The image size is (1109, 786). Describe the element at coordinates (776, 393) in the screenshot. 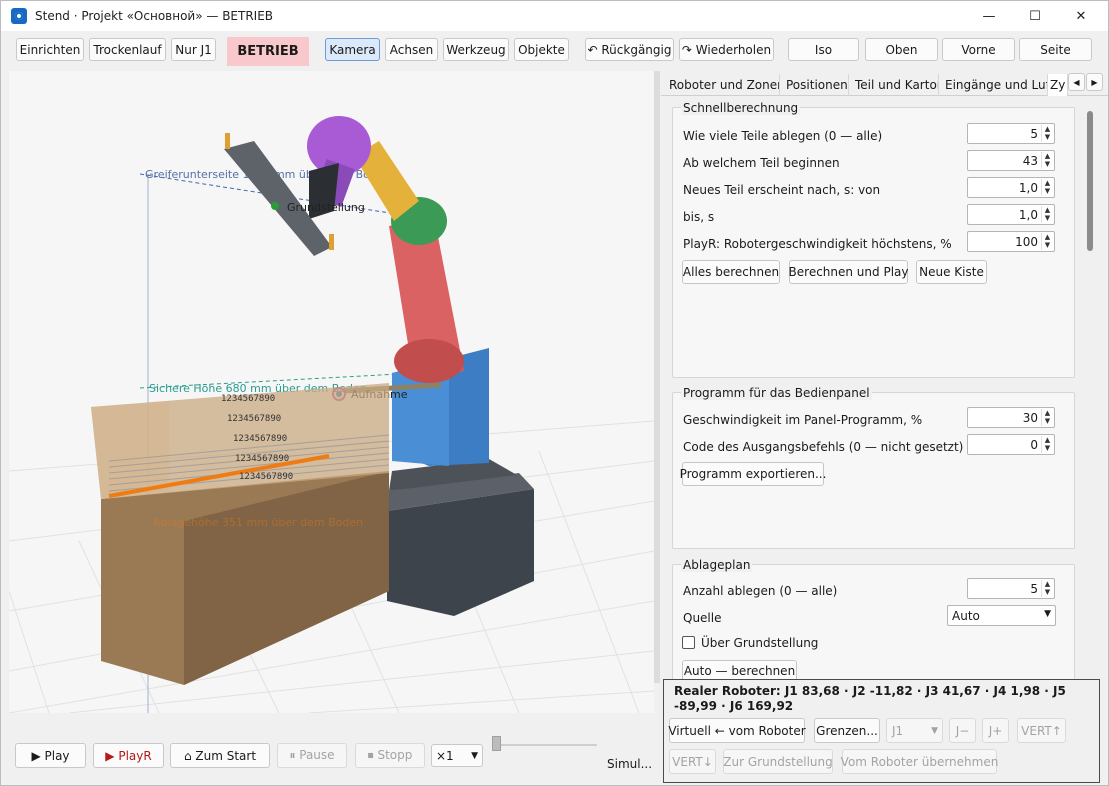

I see `panel-program-title: Programm für das Bedienpanel` at that location.